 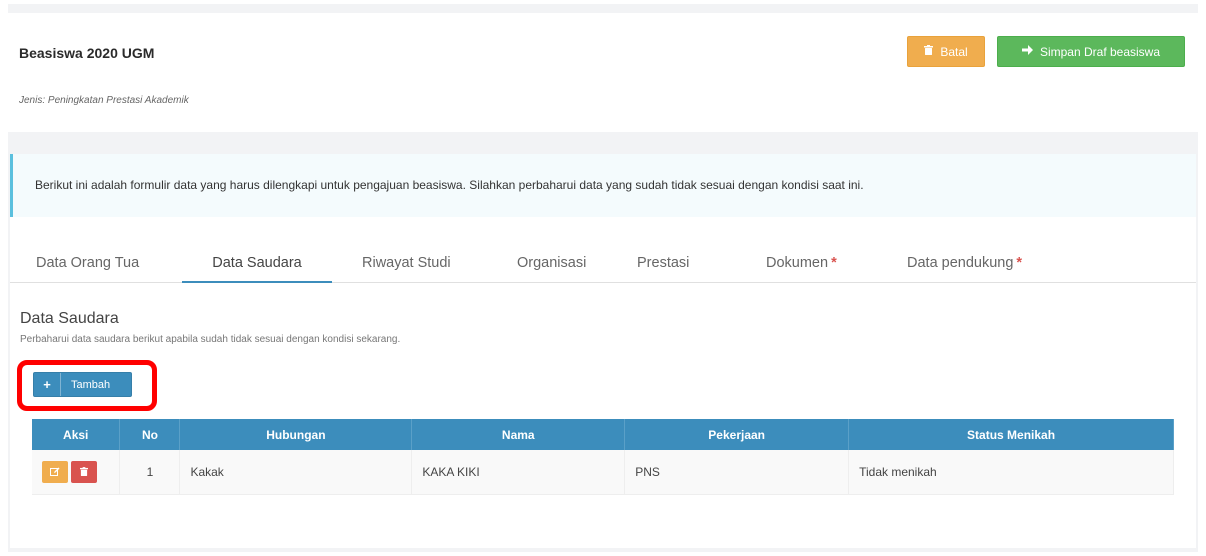 What do you see at coordinates (964, 250) in the screenshot?
I see `tab-data-pendukung: Data pendukung *` at bounding box center [964, 250].